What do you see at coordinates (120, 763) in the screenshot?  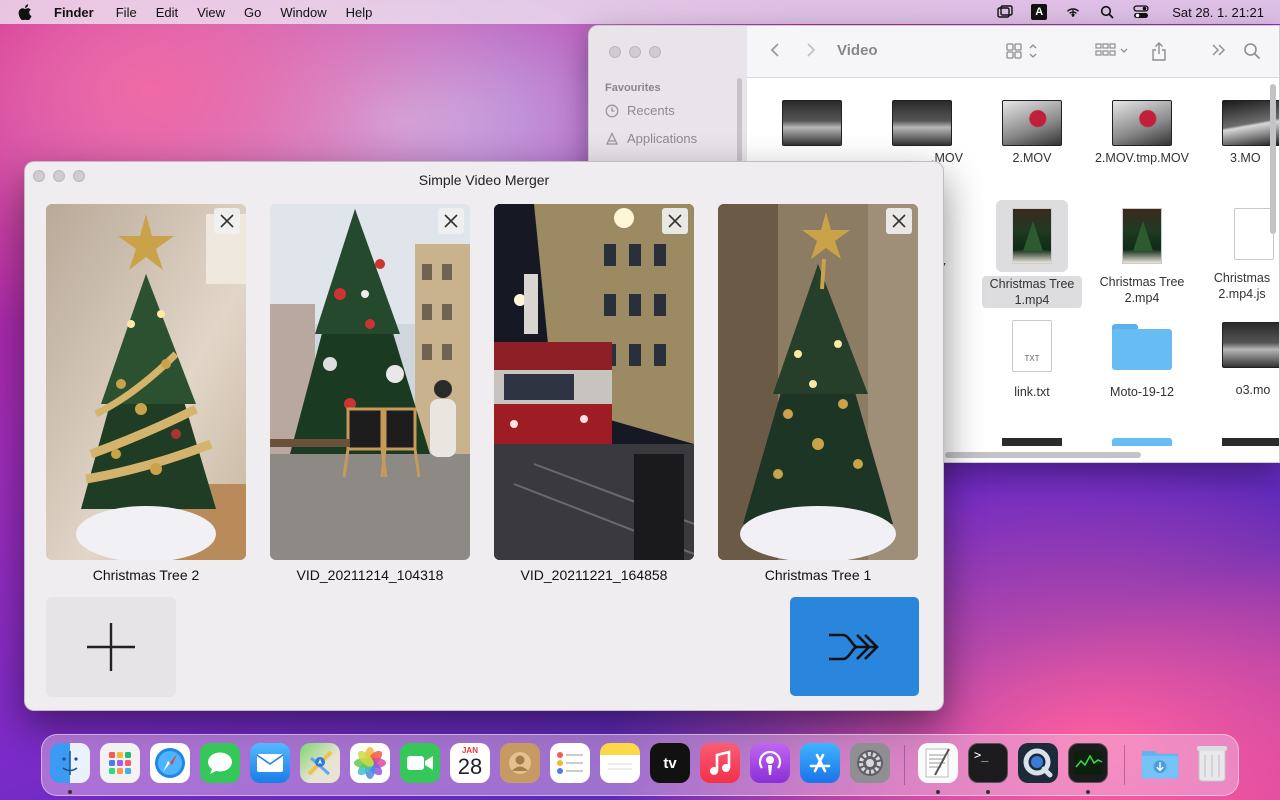 I see `launchpad-icon` at bounding box center [120, 763].